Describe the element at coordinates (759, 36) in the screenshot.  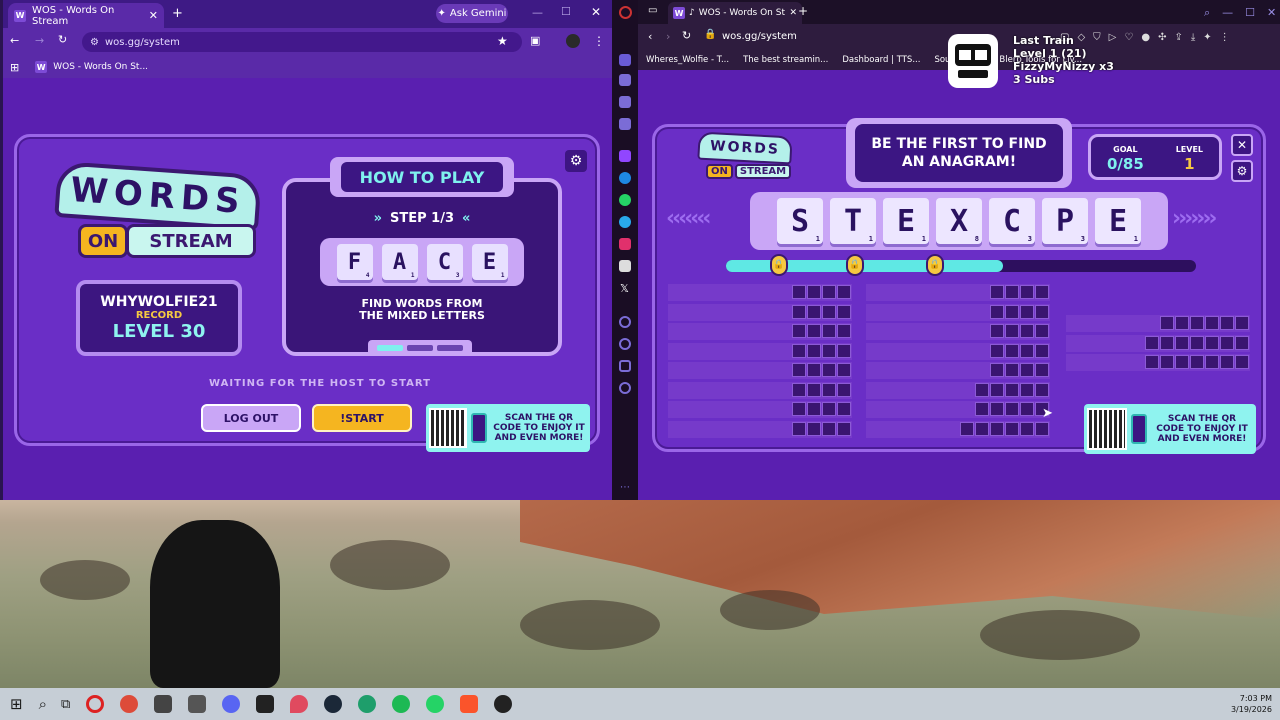
I see `url-text: wos.gg/system` at that location.